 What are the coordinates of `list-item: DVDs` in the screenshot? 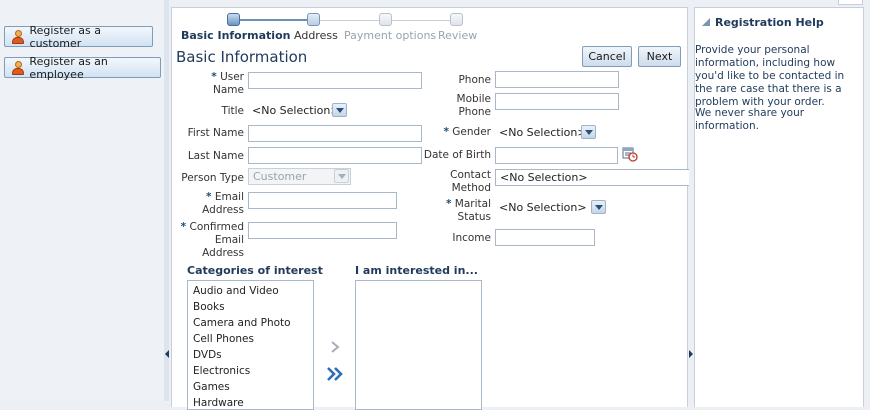 It's located at (207, 355).